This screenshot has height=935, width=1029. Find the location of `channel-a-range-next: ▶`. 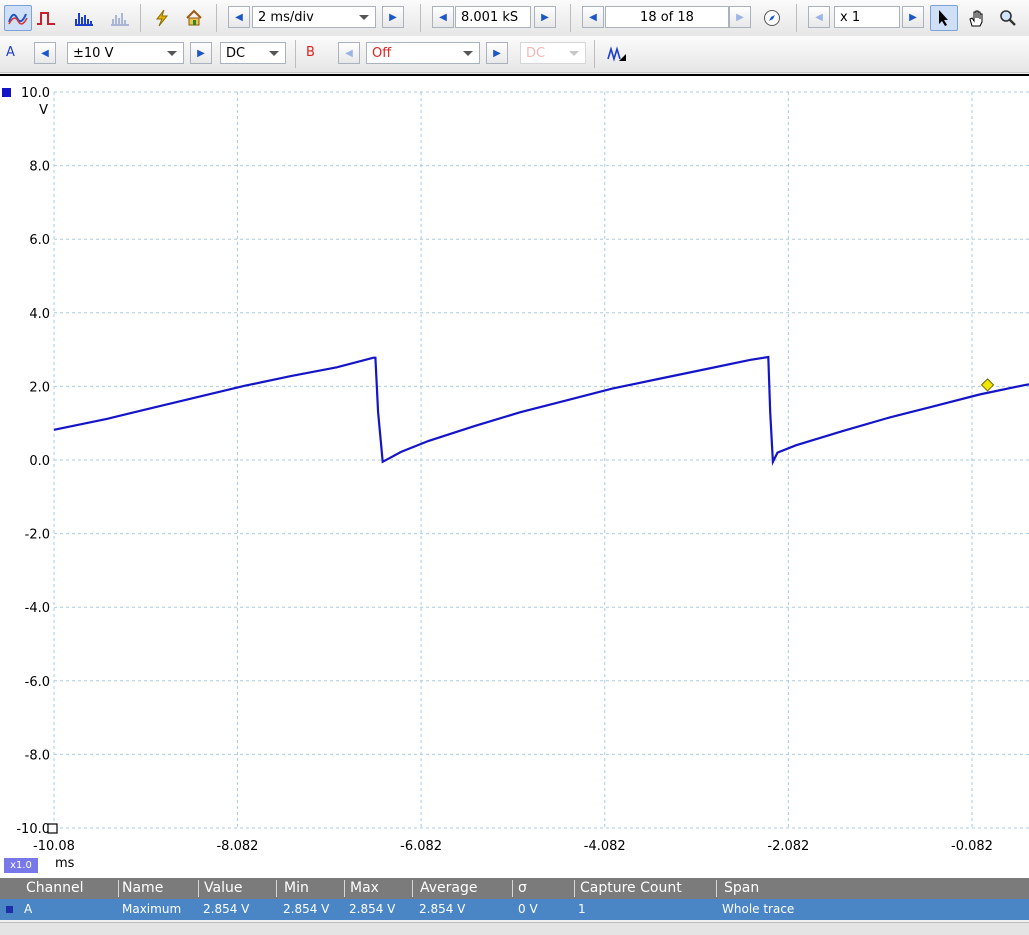

channel-a-range-next: ▶ is located at coordinates (201, 53).